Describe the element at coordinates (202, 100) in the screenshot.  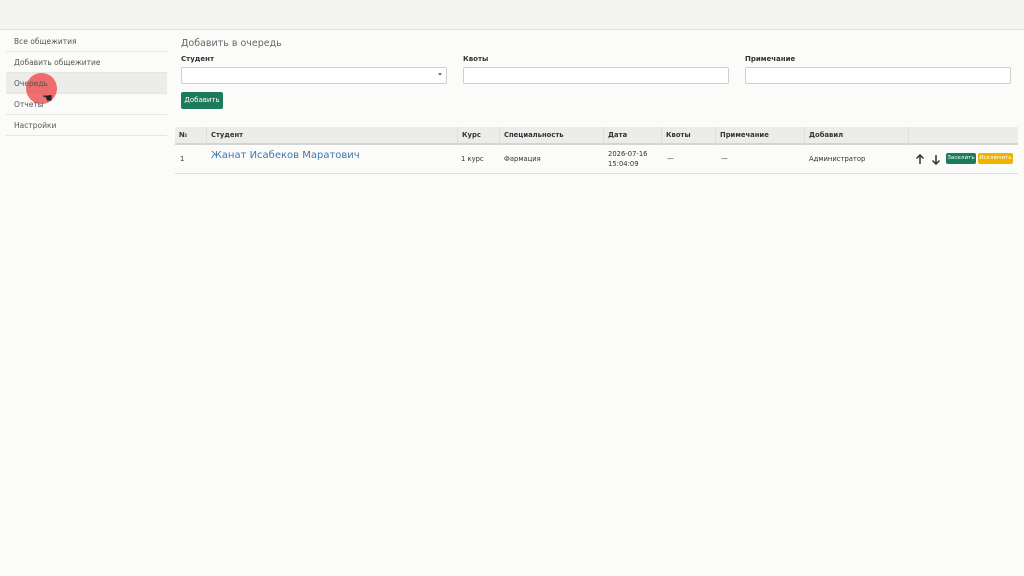
I see `add-button: Добавить` at that location.